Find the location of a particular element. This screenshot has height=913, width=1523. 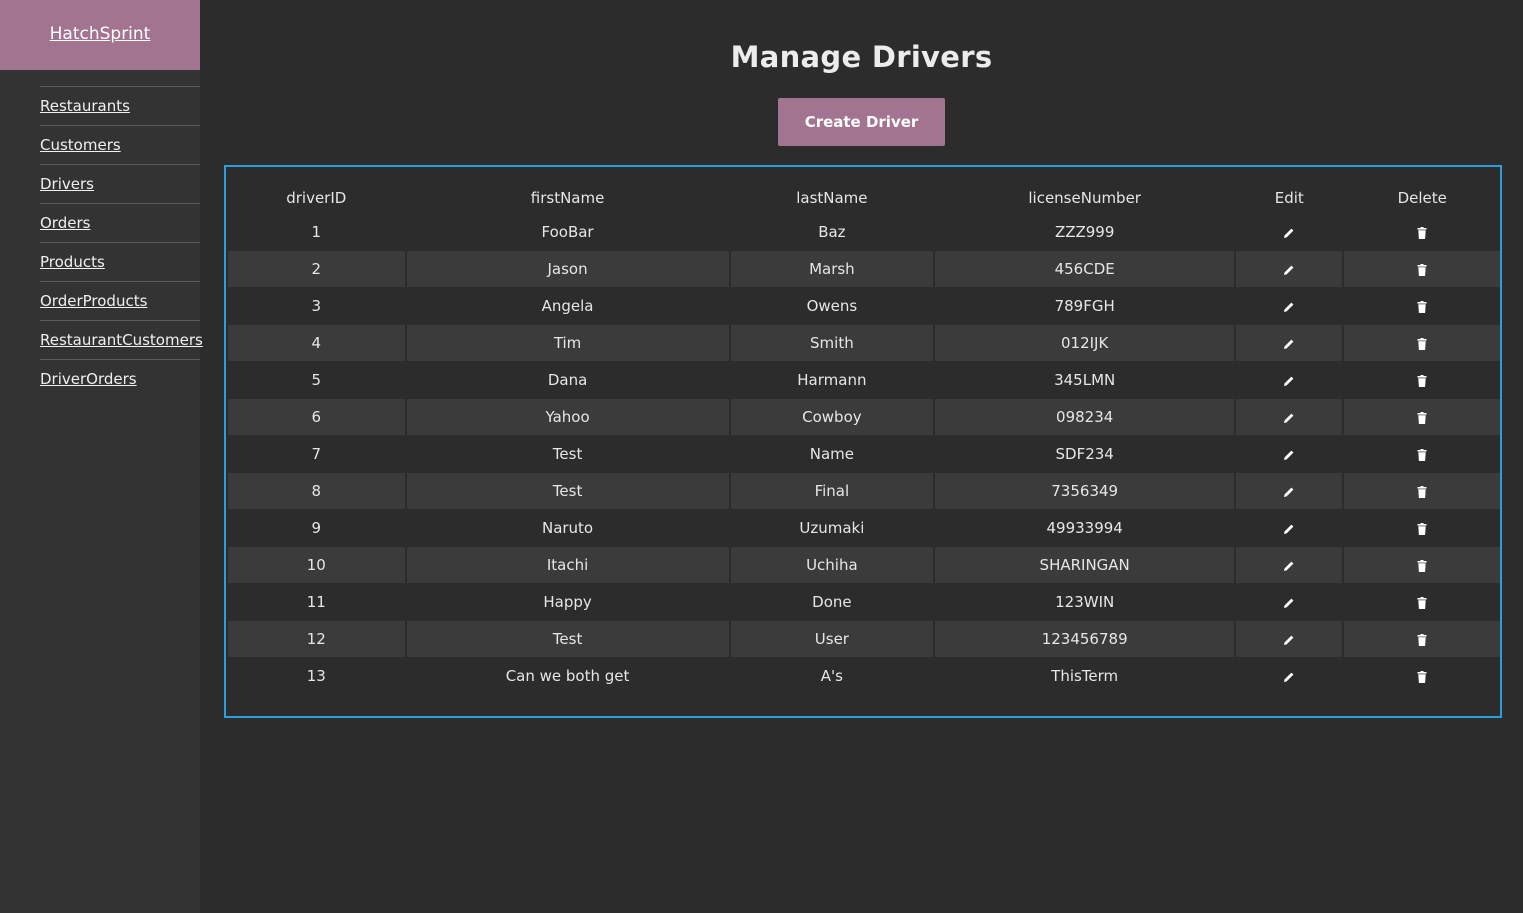

header-lastname: lastName is located at coordinates (832, 198).